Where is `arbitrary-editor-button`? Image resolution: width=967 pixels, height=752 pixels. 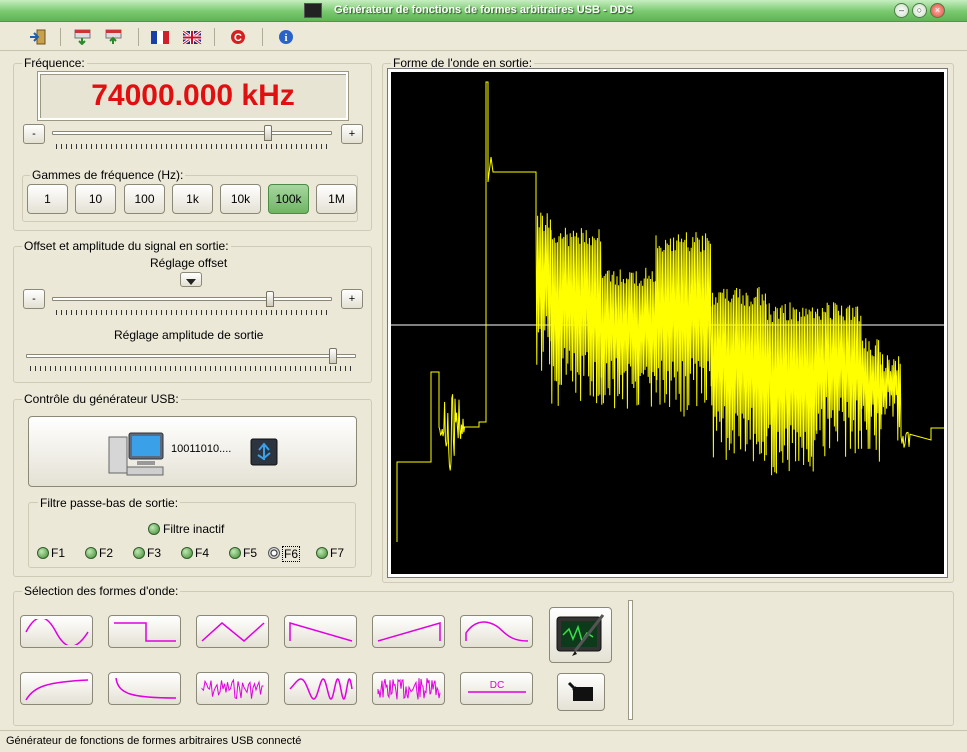
arbitrary-editor-button is located at coordinates (580, 635).